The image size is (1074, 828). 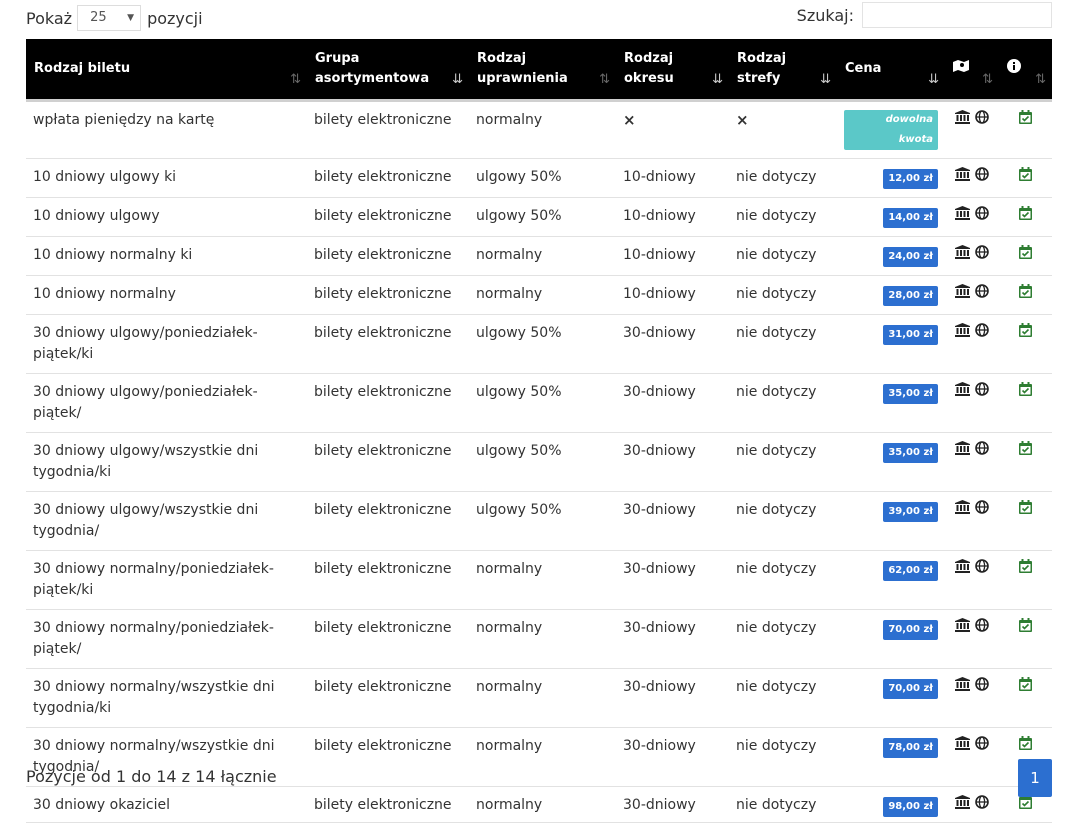 I want to click on table-controls: Pokaż 25 ▼ pozycji Szukaj:, so click(x=539, y=16).